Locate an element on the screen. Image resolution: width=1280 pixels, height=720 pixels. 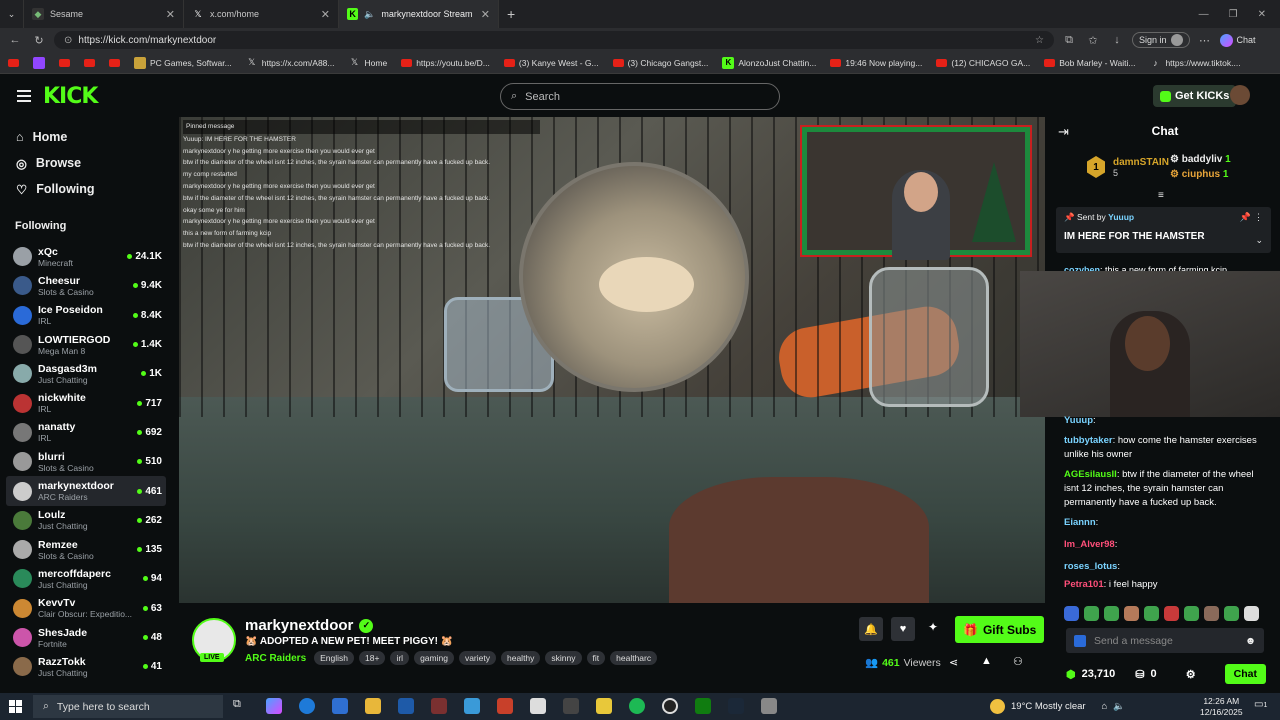
speaker-icon: 🔈 is located at coordinates (369, 14).